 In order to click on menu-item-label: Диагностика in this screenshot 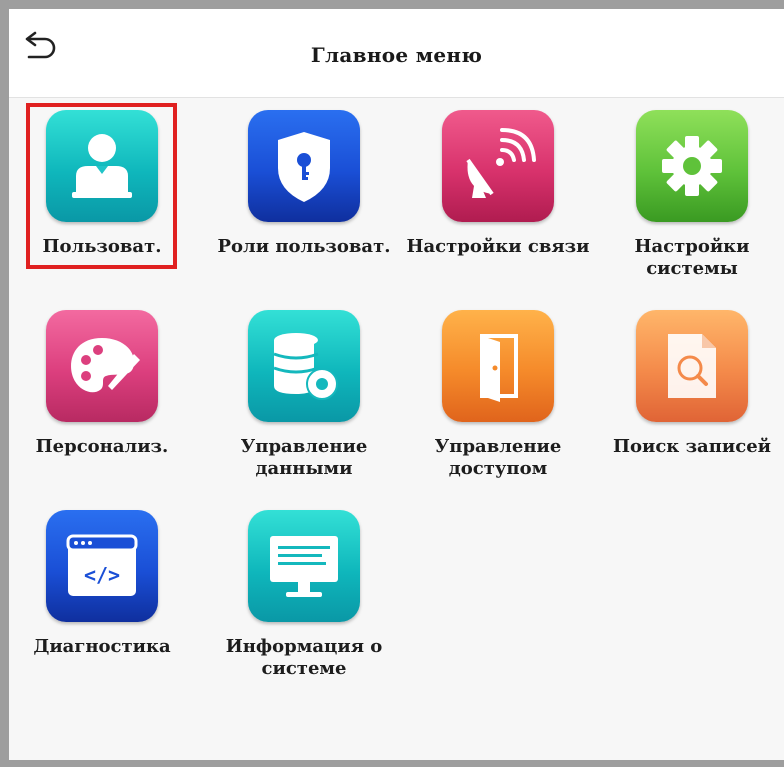, I will do `click(102, 646)`.